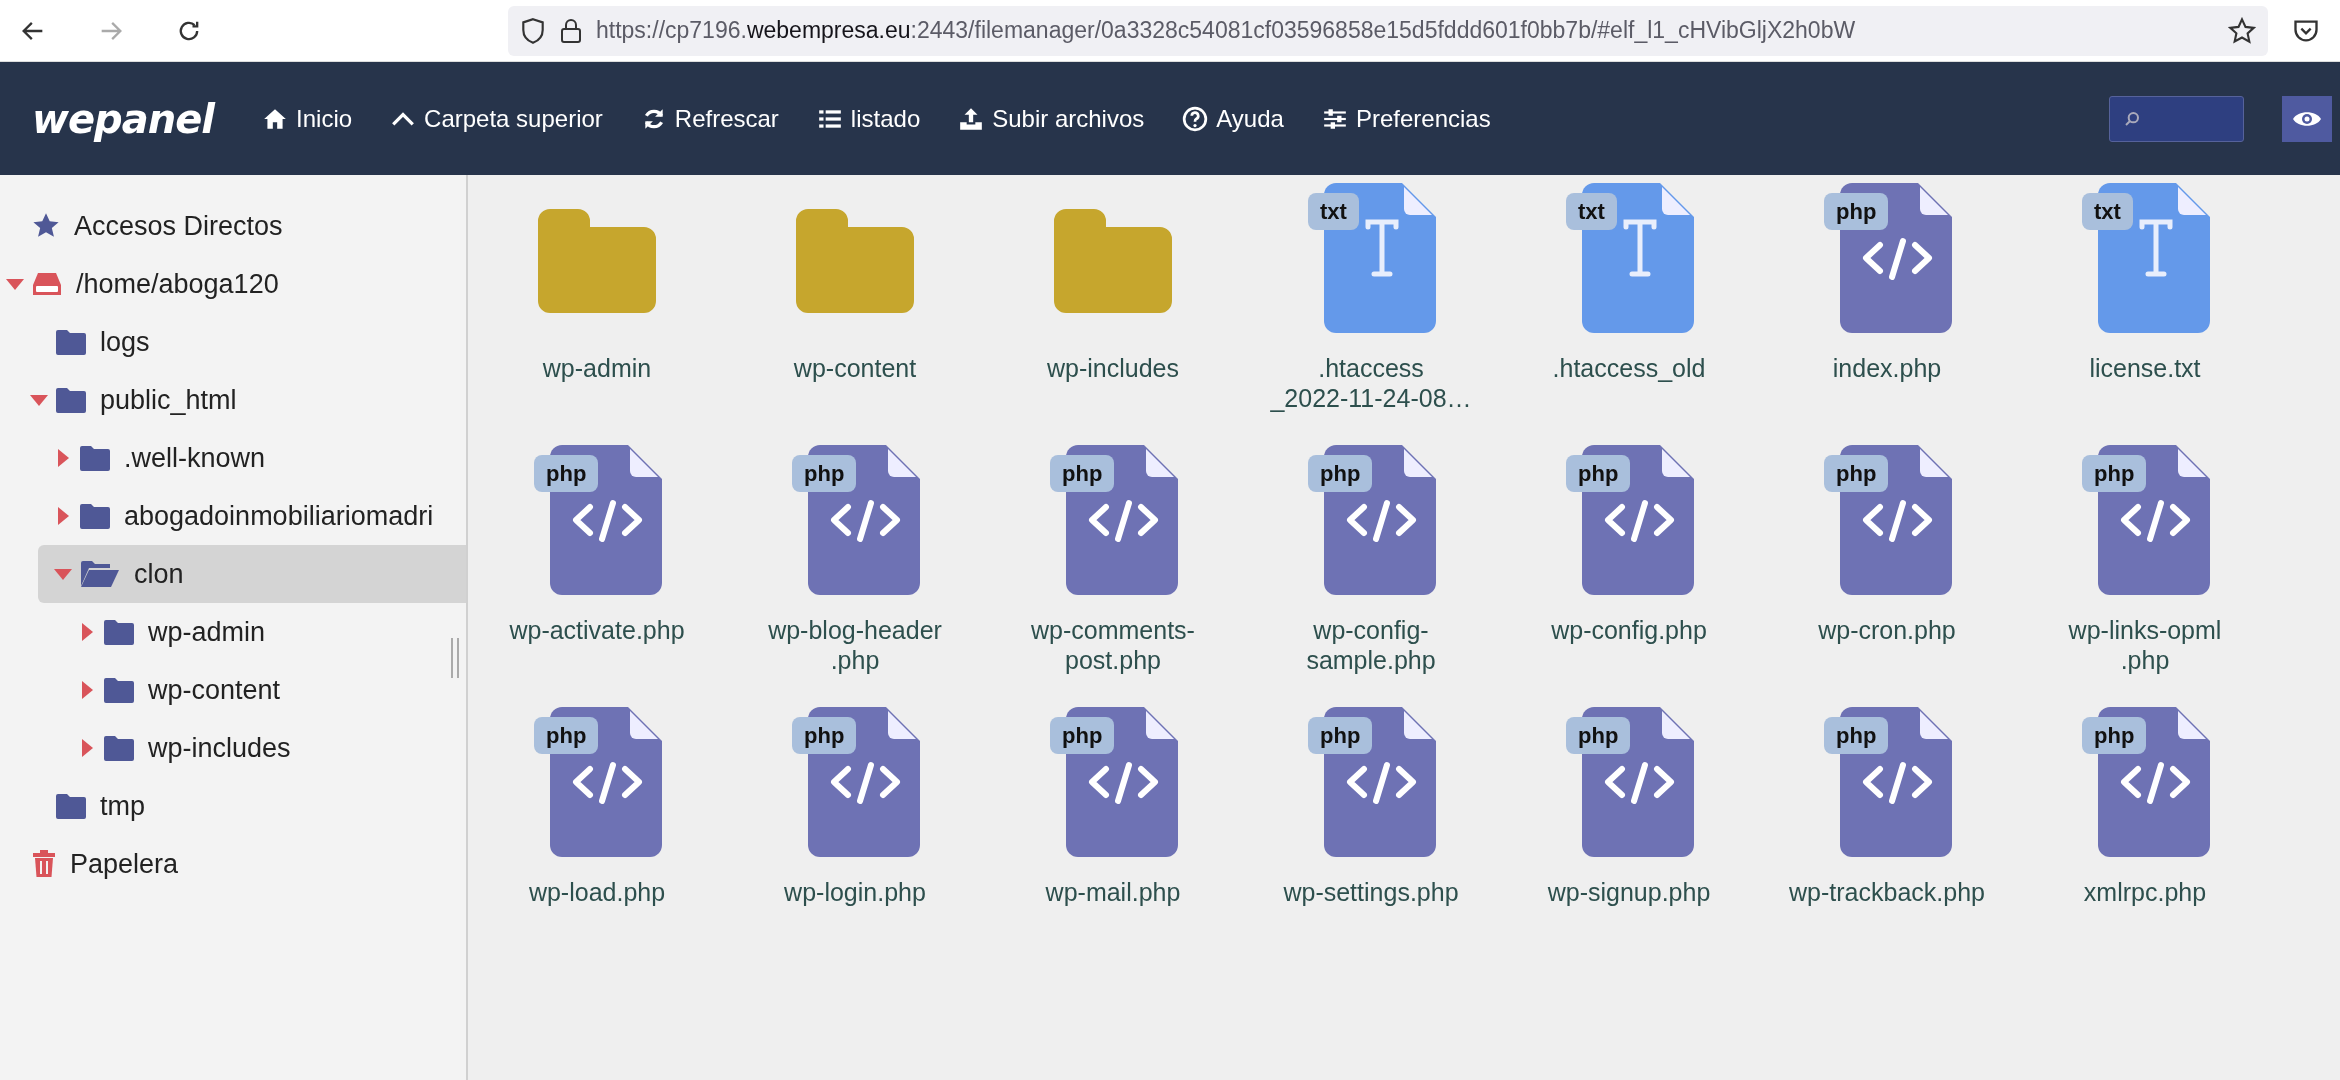 This screenshot has width=2340, height=1080. I want to click on file-name: wp-signup.php, so click(1629, 892).